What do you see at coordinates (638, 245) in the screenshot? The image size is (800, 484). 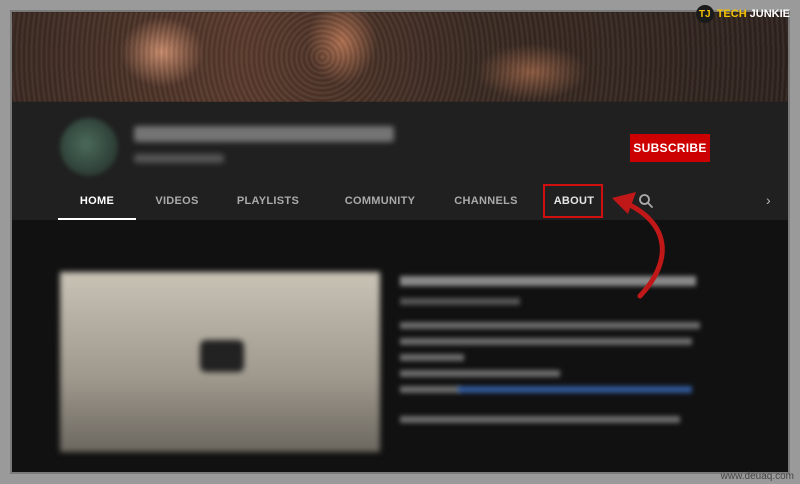 I see `red-arrow-annotation` at bounding box center [638, 245].